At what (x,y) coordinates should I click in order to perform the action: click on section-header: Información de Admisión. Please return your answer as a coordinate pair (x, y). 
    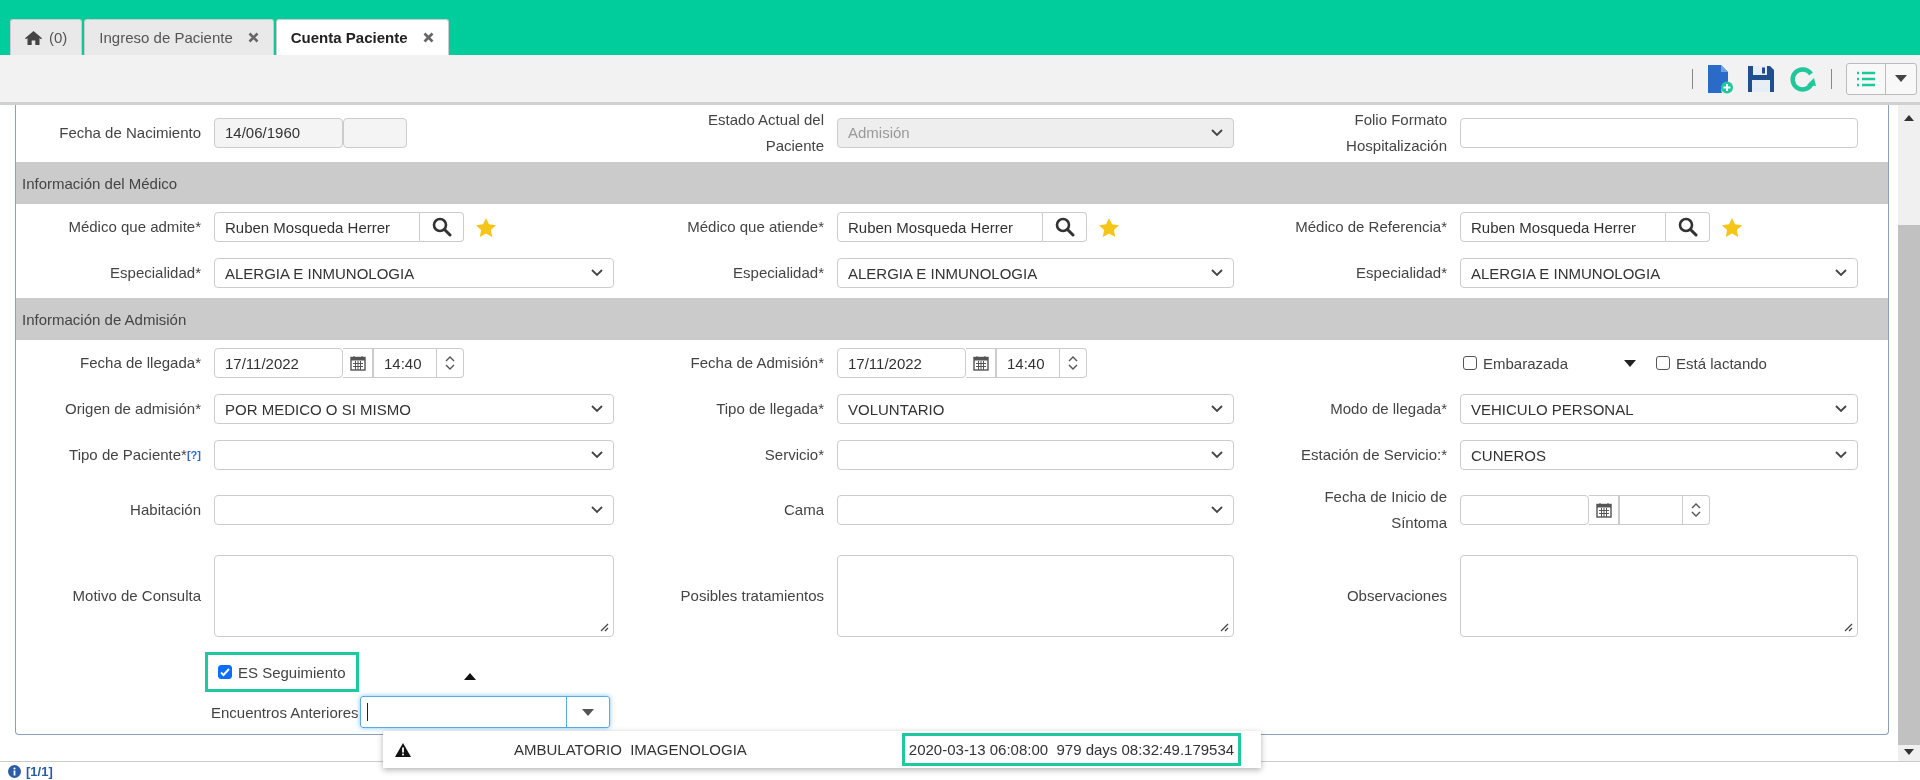
    Looking at the image, I should click on (952, 319).